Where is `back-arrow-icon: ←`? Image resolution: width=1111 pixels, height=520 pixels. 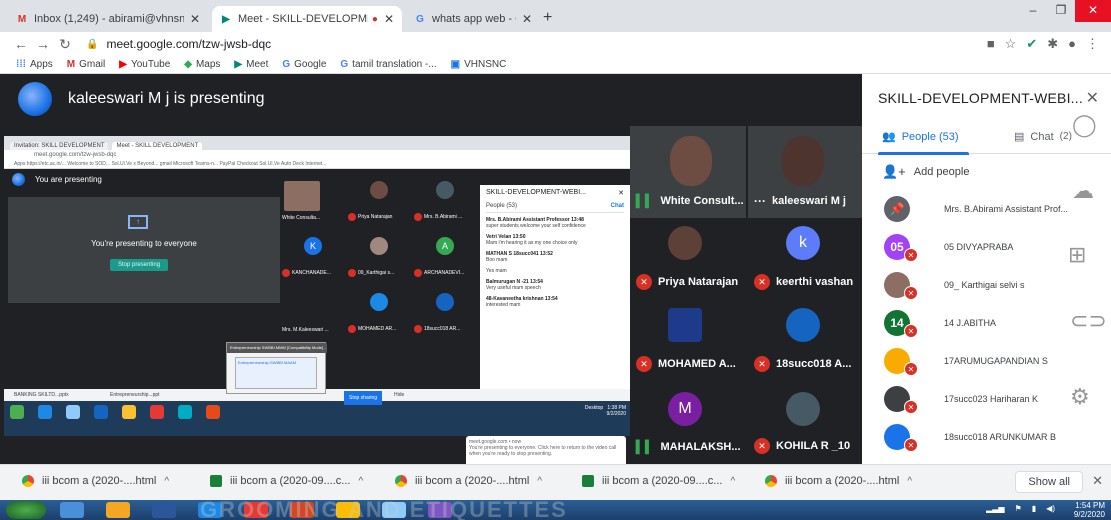 back-arrow-icon: ← is located at coordinates (21, 44).